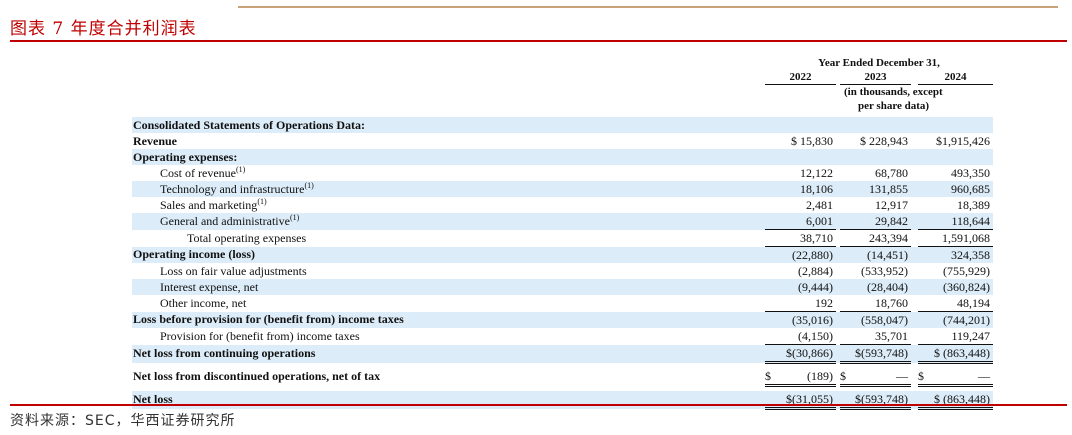 The width and height of the screenshot is (1072, 435). I want to click on value-2023: (558,047), so click(875, 319).